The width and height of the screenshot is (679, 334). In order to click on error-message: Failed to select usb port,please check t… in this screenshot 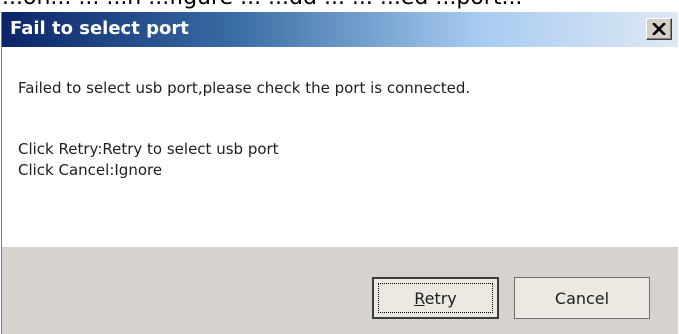, I will do `click(244, 88)`.